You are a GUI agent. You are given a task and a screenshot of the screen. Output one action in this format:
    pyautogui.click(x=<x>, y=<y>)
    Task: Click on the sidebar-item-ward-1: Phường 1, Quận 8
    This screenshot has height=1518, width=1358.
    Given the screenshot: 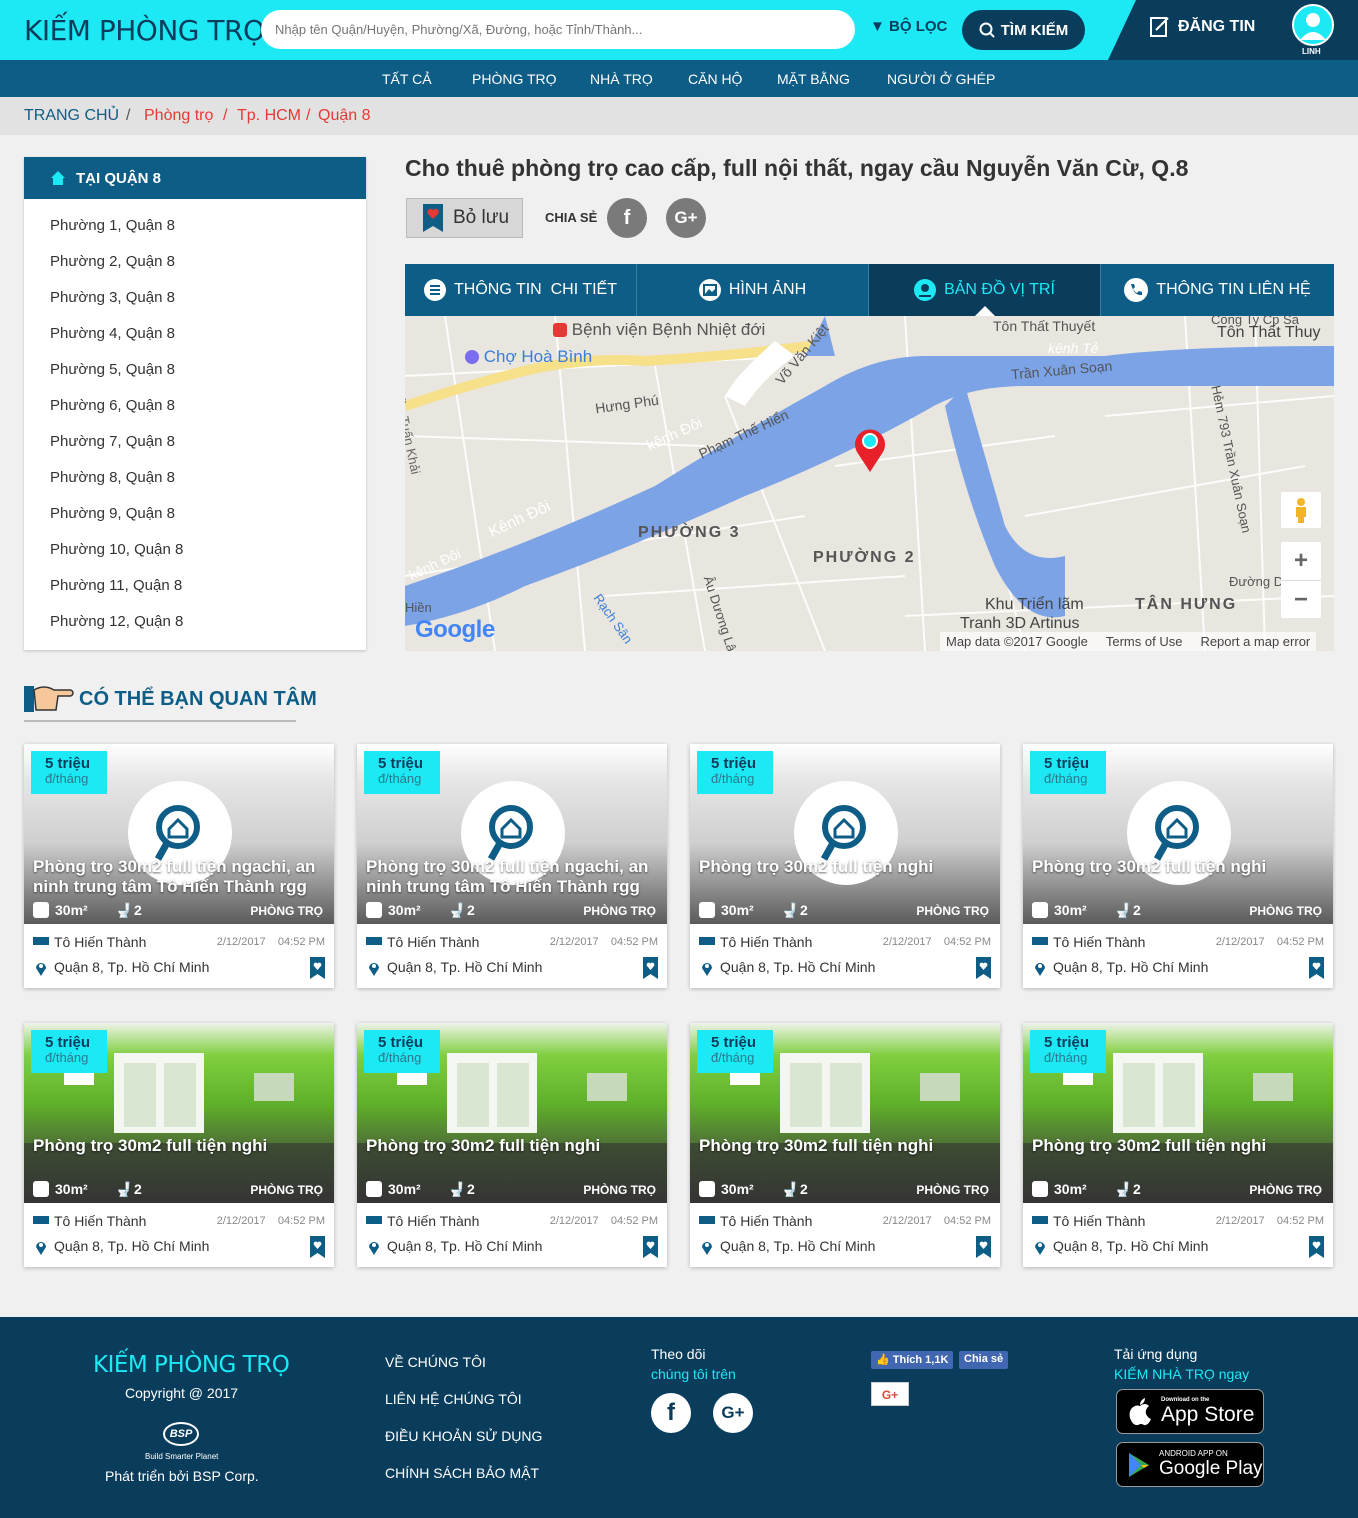 What is the action you would take?
    pyautogui.click(x=112, y=225)
    